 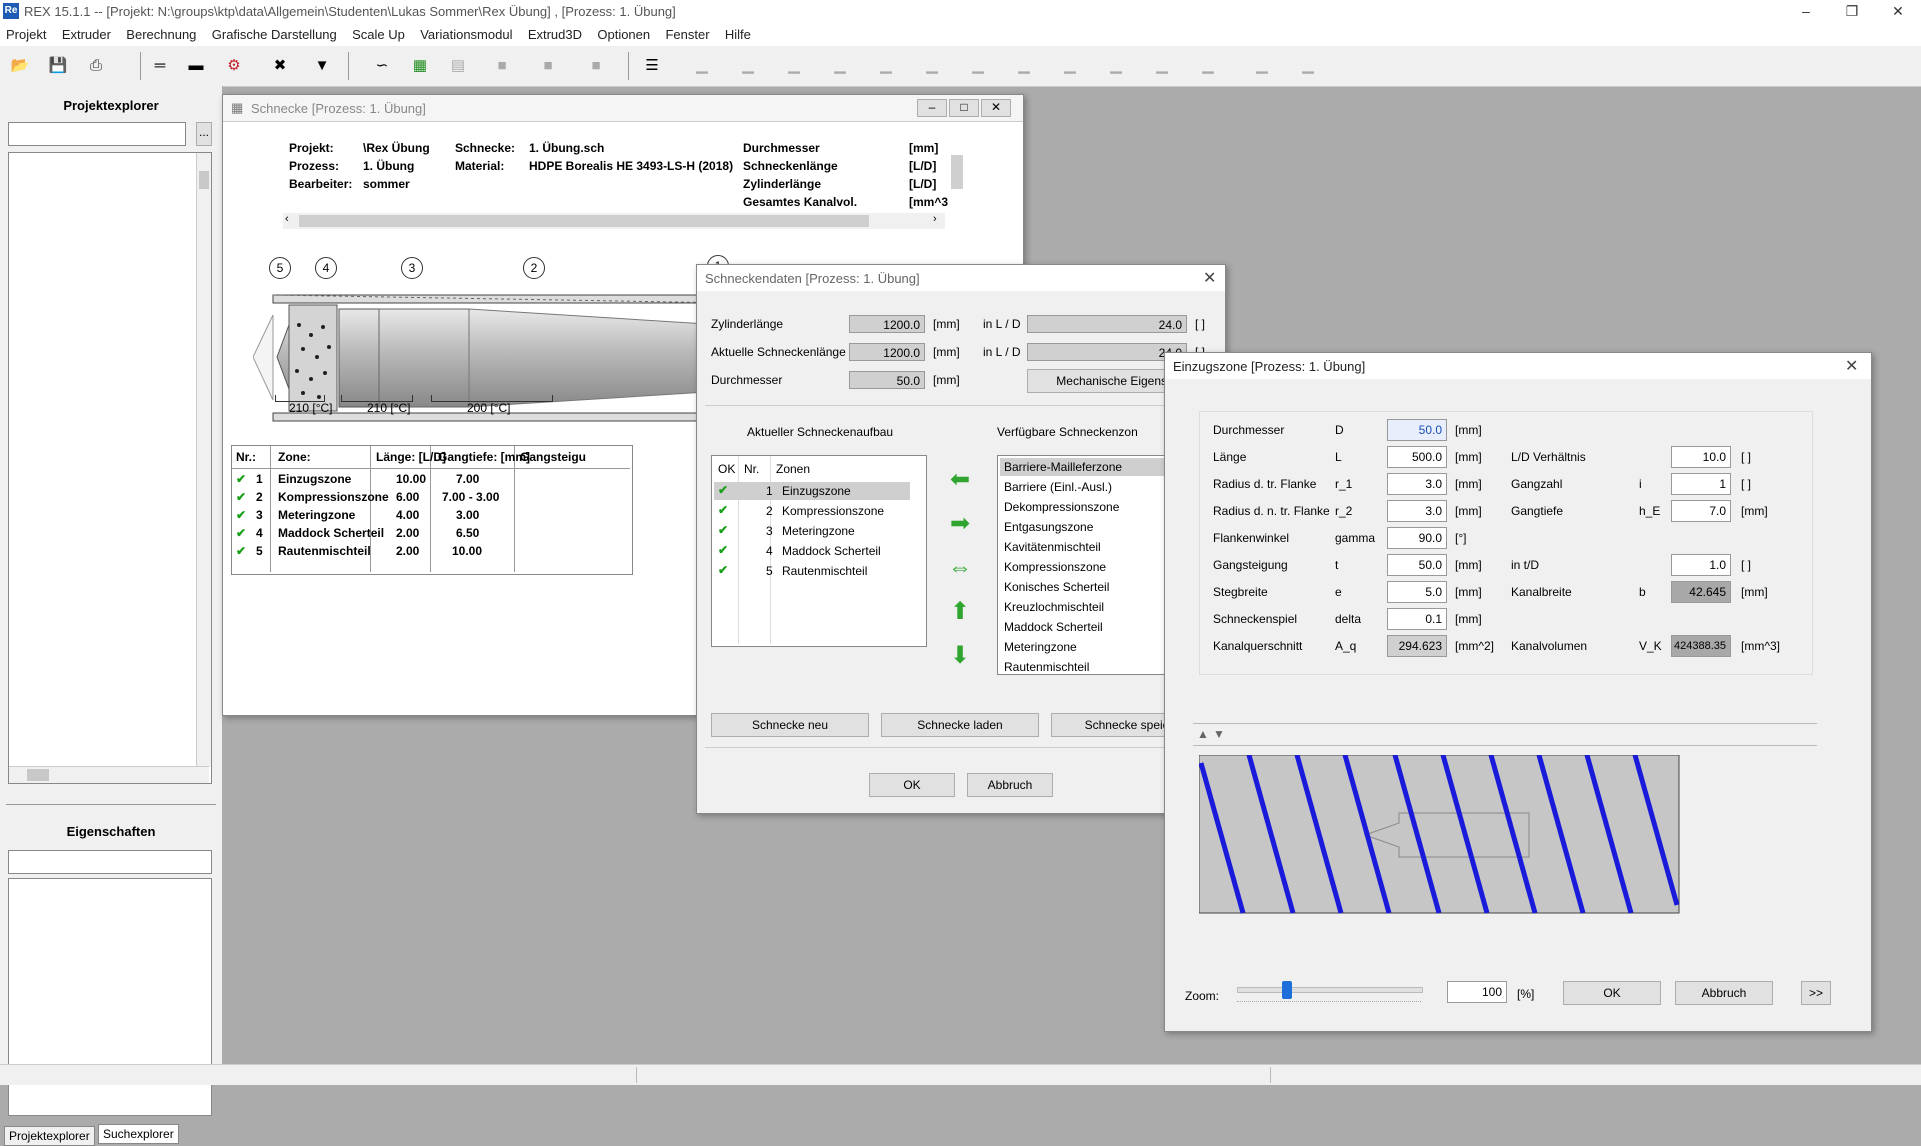 I want to click on available-zone-item: Entgasungszone, so click(x=1048, y=527).